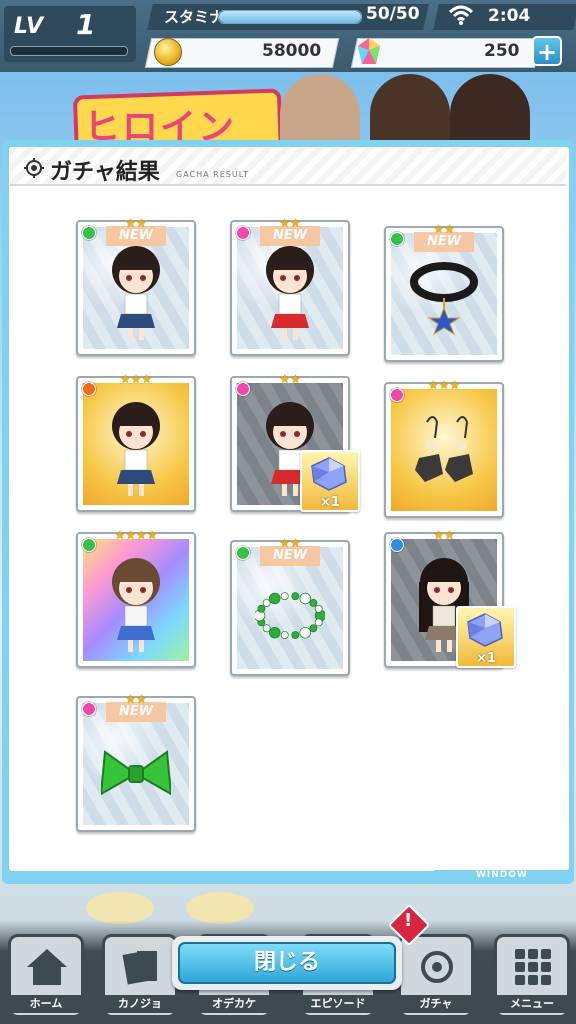  I want to click on stamina-bar-fill, so click(290, 17).